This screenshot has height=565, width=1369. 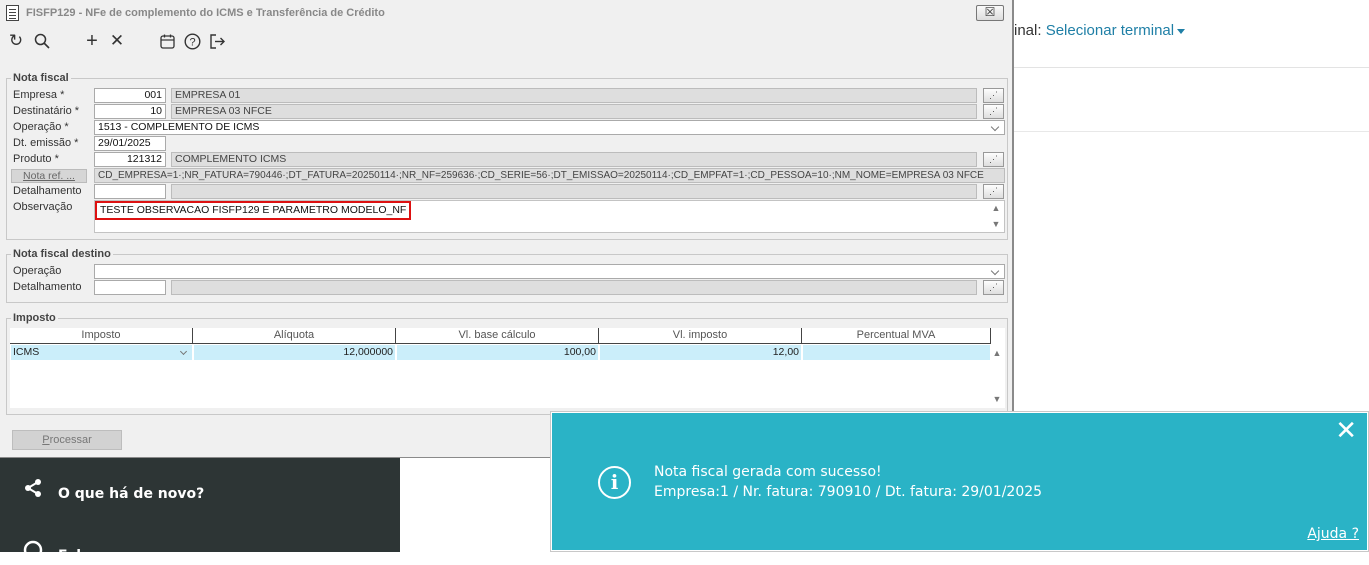 What do you see at coordinates (70, 440) in the screenshot?
I see `processar-label: rocessar` at bounding box center [70, 440].